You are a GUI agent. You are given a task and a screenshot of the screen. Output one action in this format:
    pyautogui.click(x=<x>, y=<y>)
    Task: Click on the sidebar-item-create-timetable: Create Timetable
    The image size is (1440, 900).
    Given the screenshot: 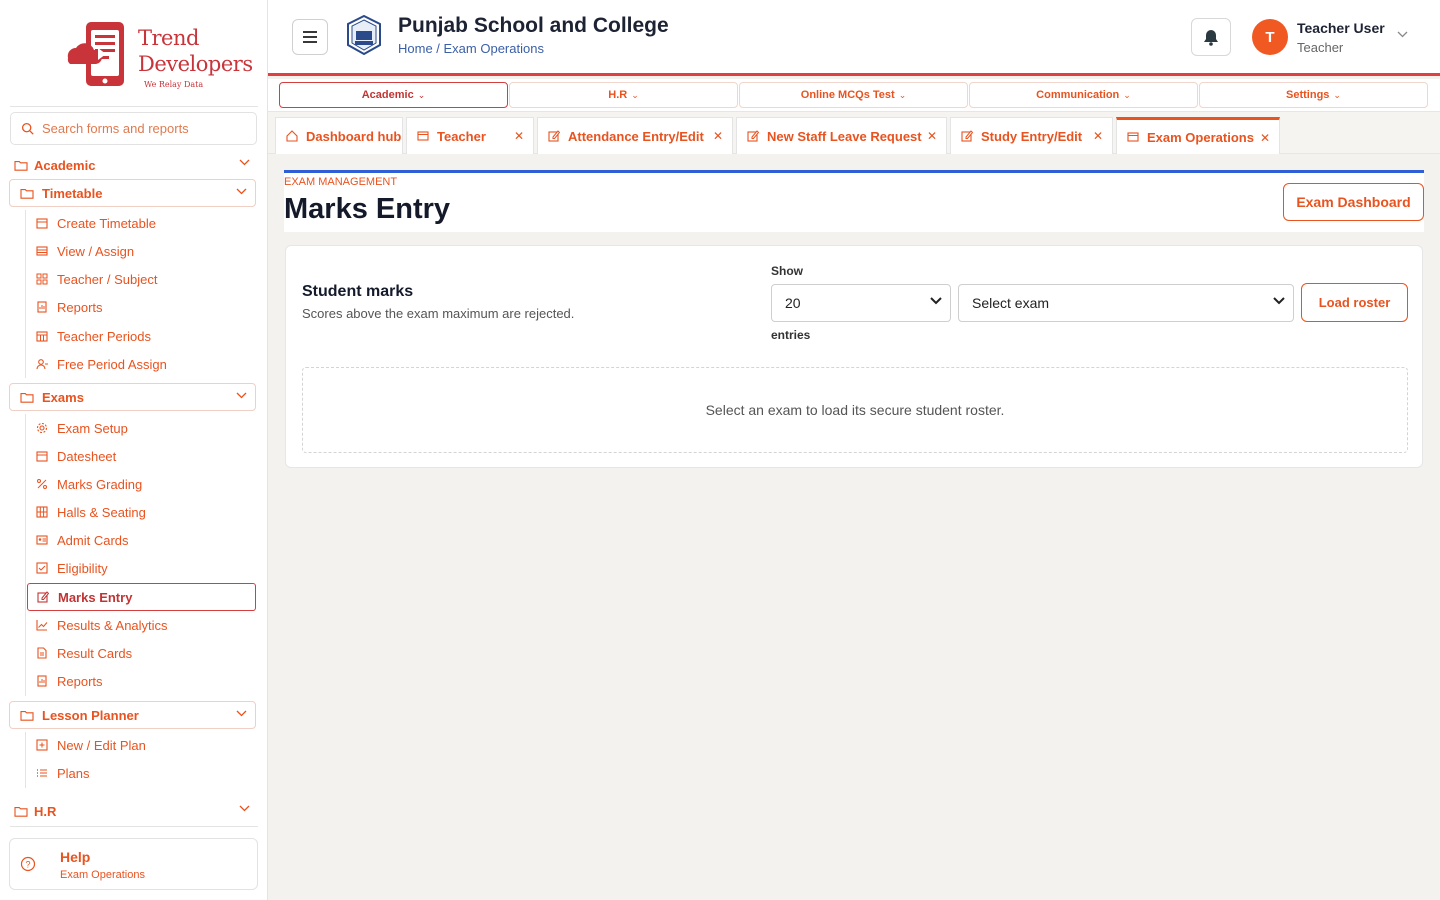 What is the action you would take?
    pyautogui.click(x=141, y=223)
    